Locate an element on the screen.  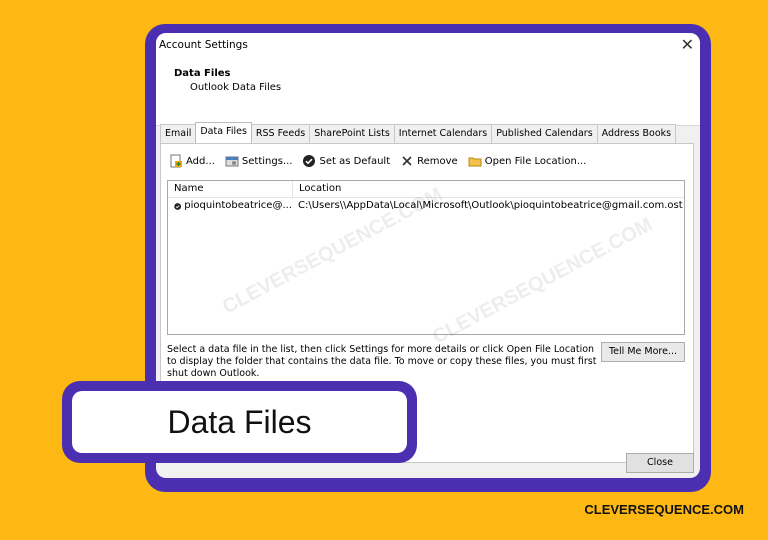
checkmark-circle-icon is located at coordinates (309, 161).